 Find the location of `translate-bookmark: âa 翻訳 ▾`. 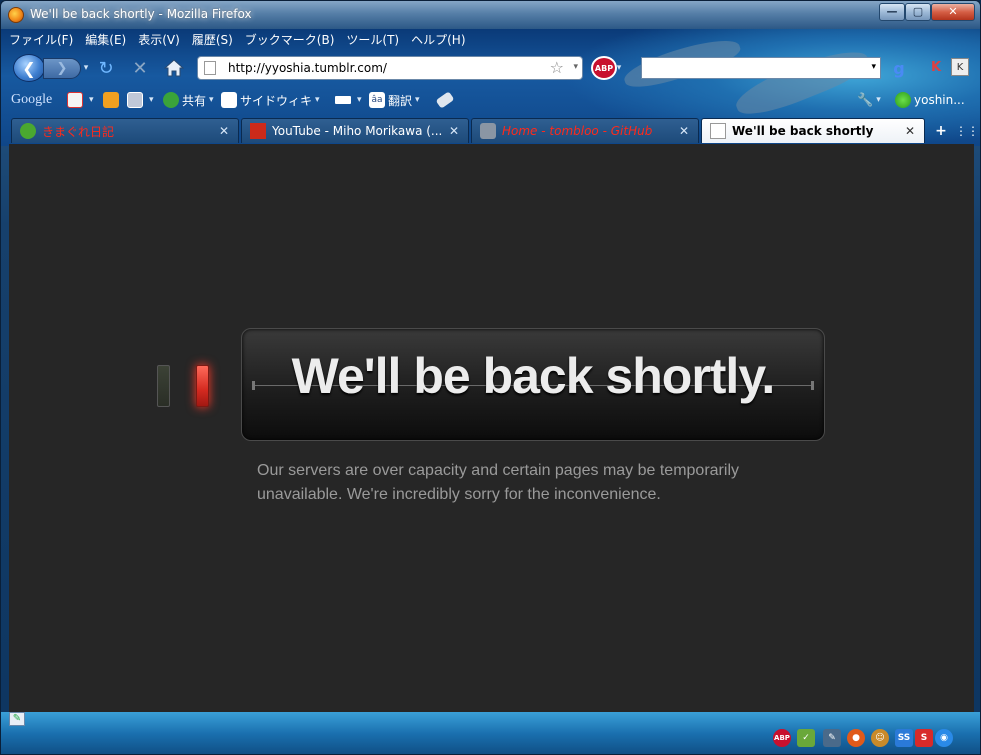

translate-bookmark: âa 翻訳 ▾ is located at coordinates (394, 100).